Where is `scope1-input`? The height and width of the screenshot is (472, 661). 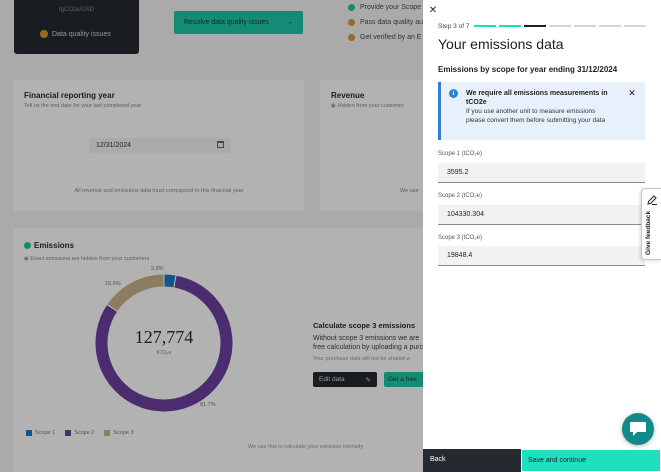 scope1-input is located at coordinates (541, 173).